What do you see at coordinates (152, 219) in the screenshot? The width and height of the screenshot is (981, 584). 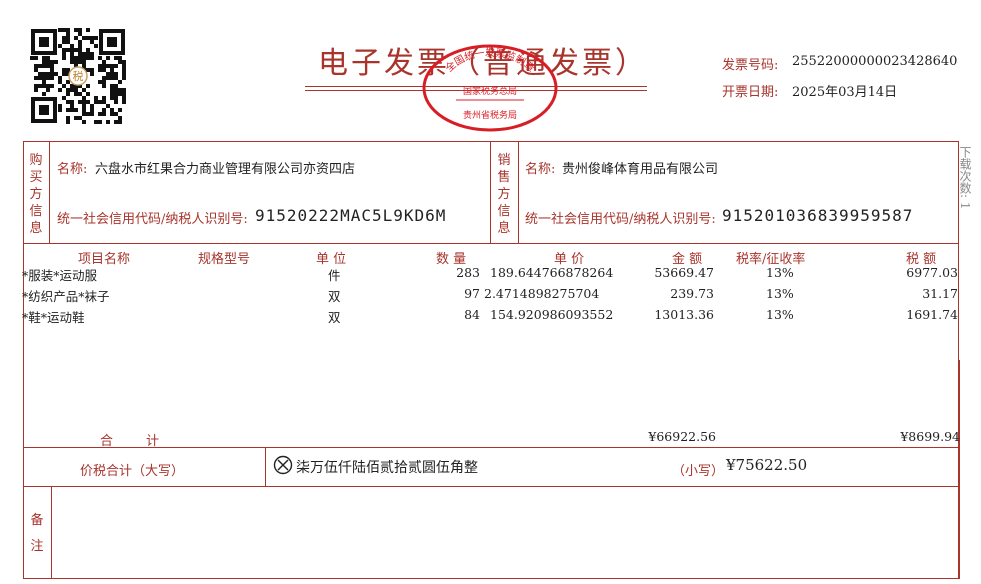 I see `buyer-tax-label: 统一社会信用代码/纳税人识别号:` at bounding box center [152, 219].